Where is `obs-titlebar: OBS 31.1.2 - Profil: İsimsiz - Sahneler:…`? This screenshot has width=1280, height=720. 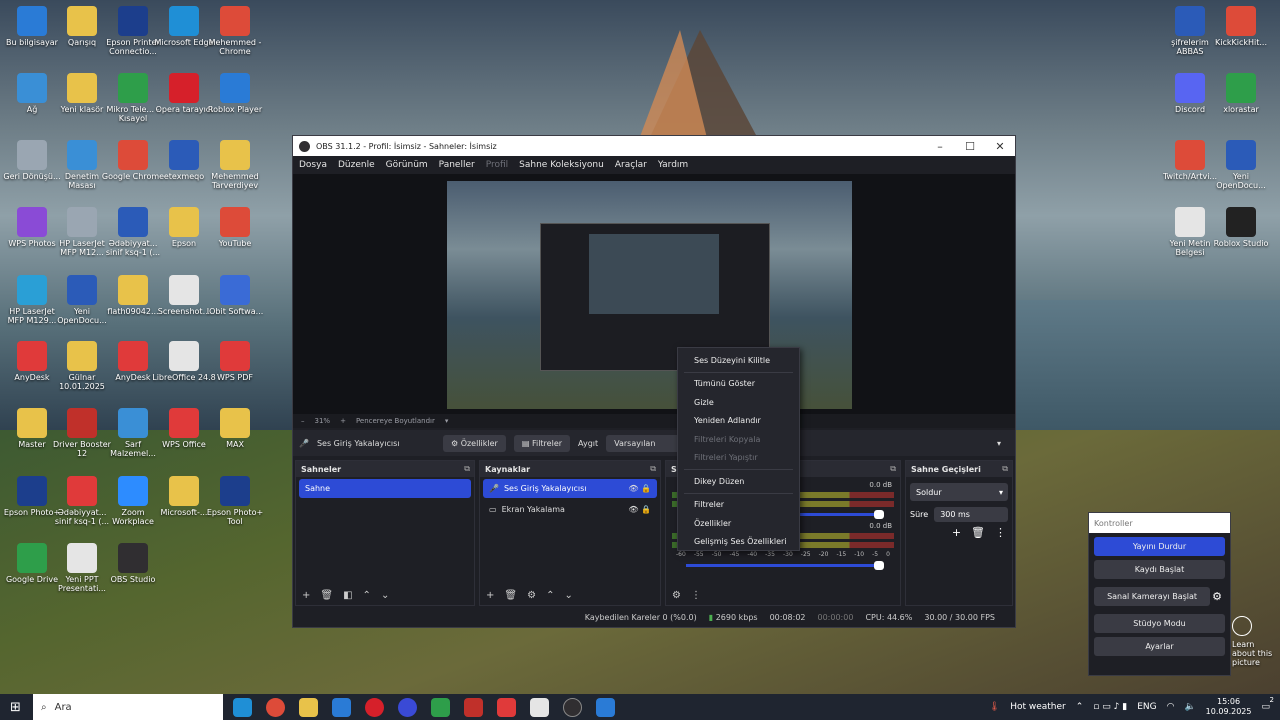 obs-titlebar: OBS 31.1.2 - Profil: İsimsiz - Sahneler:… is located at coordinates (654, 146).